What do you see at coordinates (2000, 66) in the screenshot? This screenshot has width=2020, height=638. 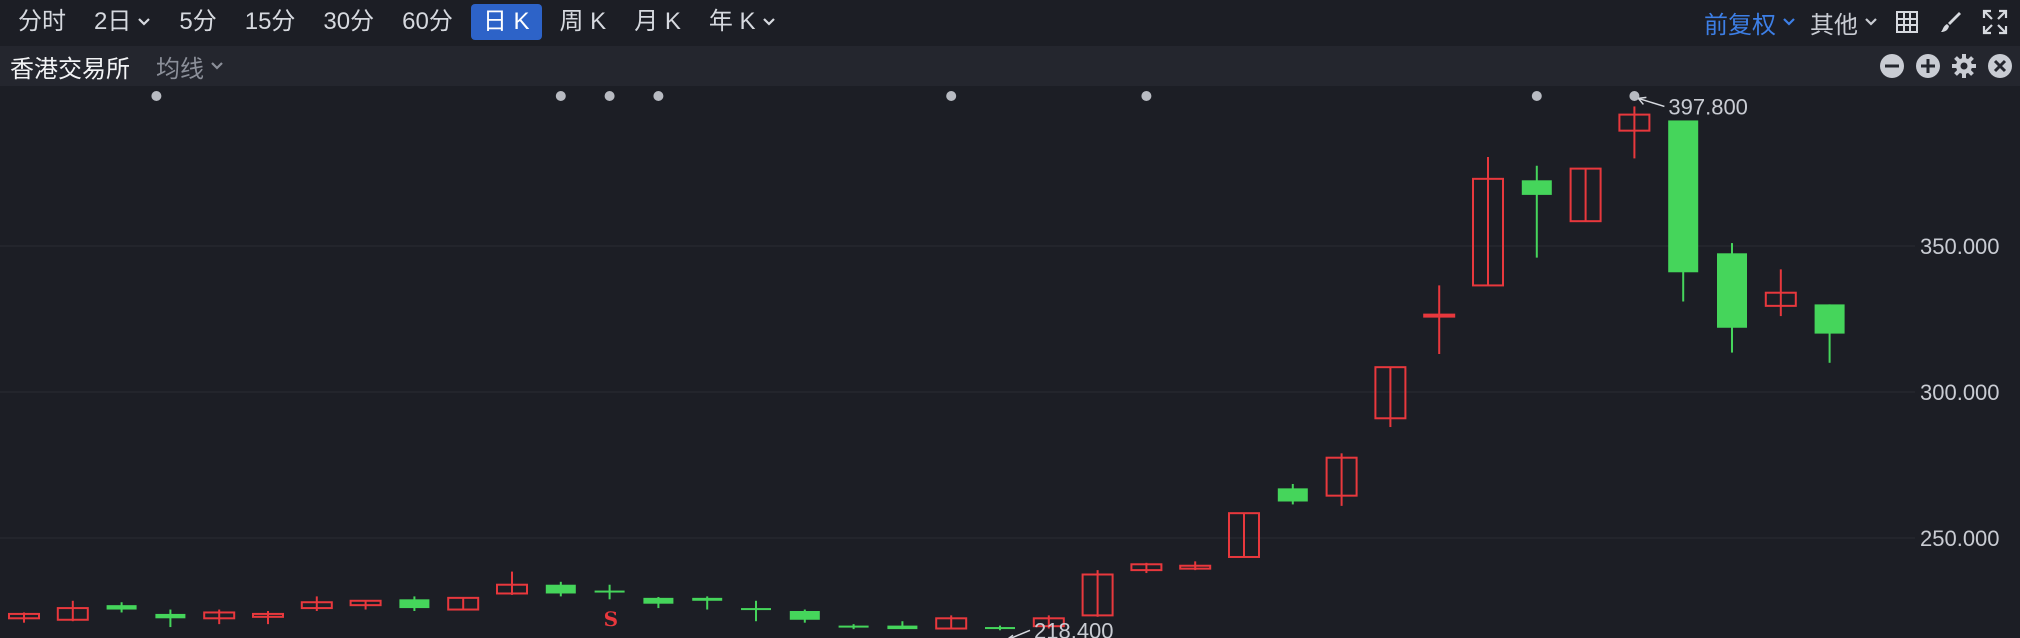 I see `close-icon` at bounding box center [2000, 66].